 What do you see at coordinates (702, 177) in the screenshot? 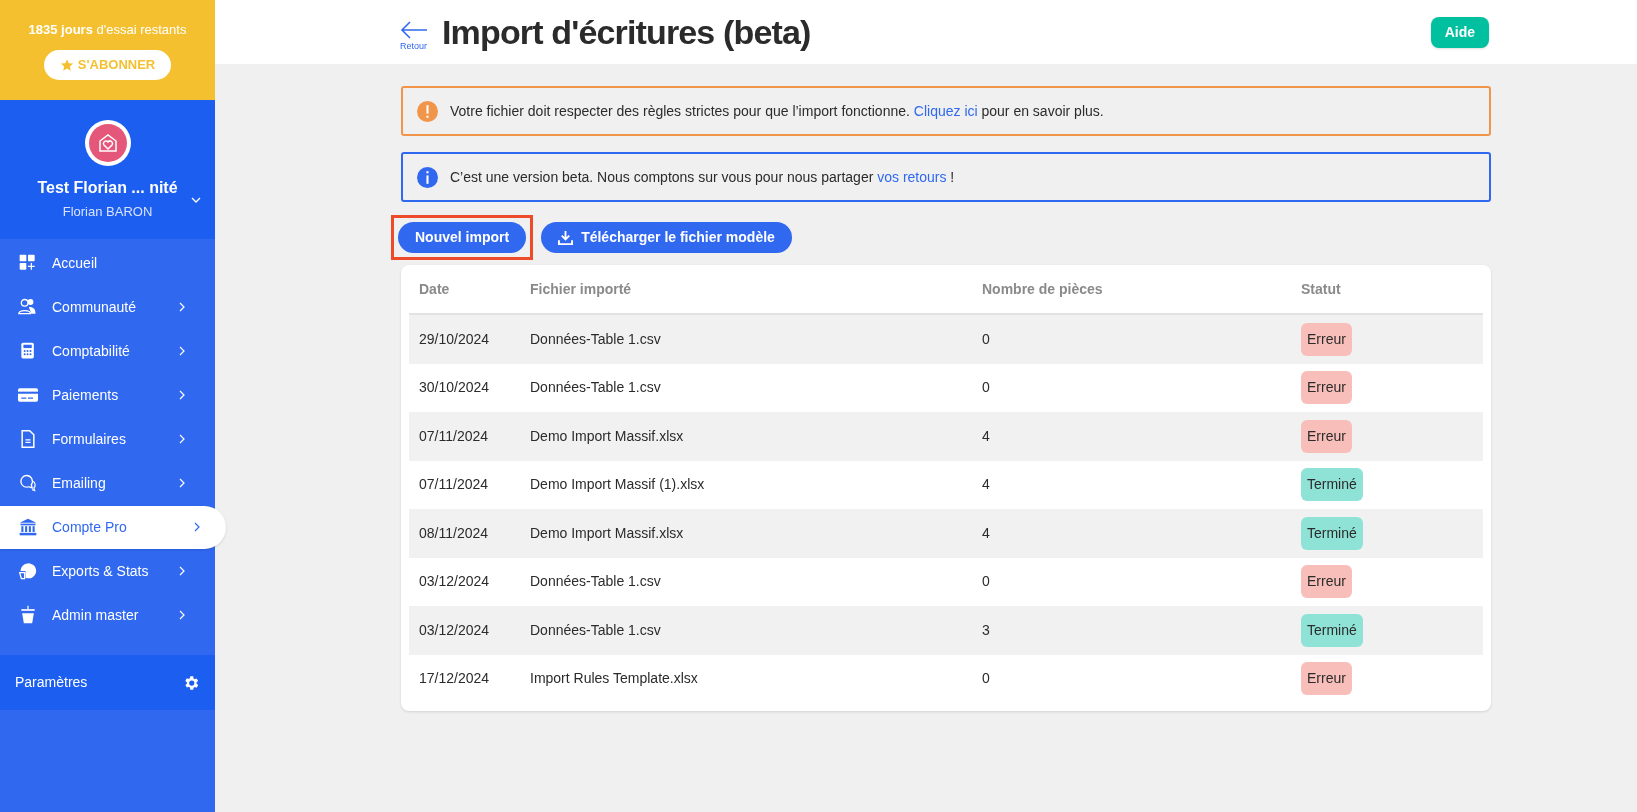
I see `alert-message: C’est une version beta. Nous comptons sur vous pour nous partager vos retours !` at bounding box center [702, 177].